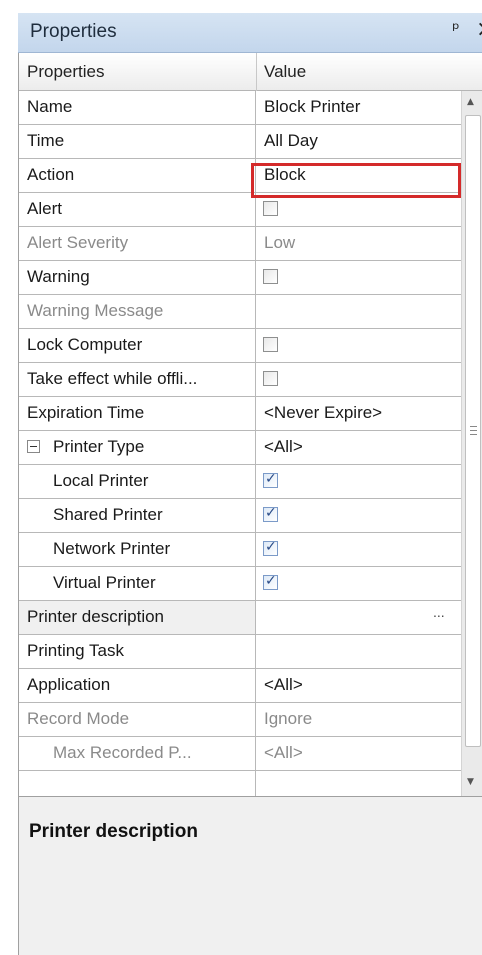 The height and width of the screenshot is (955, 482). What do you see at coordinates (137, 175) in the screenshot?
I see `property-name-cell: Action` at bounding box center [137, 175].